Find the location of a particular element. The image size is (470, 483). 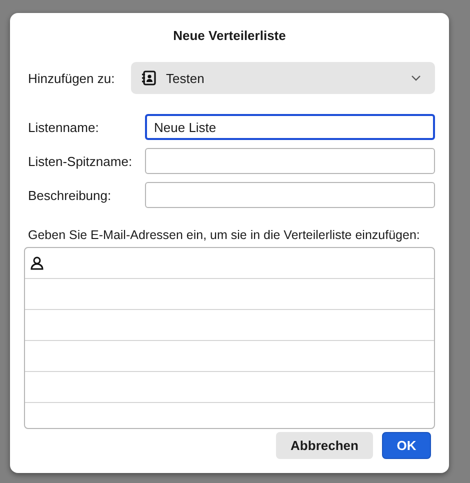

field-label: Listenname: is located at coordinates (63, 127).